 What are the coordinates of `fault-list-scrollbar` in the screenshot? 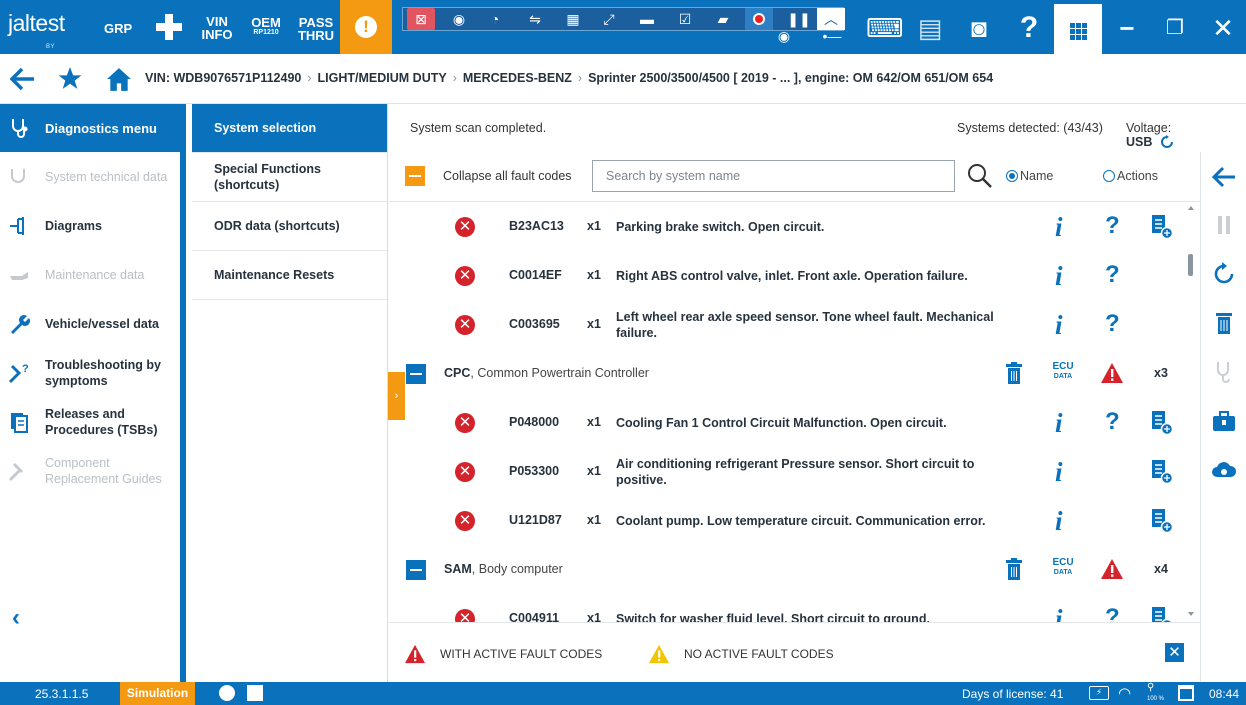 It's located at (1191, 412).